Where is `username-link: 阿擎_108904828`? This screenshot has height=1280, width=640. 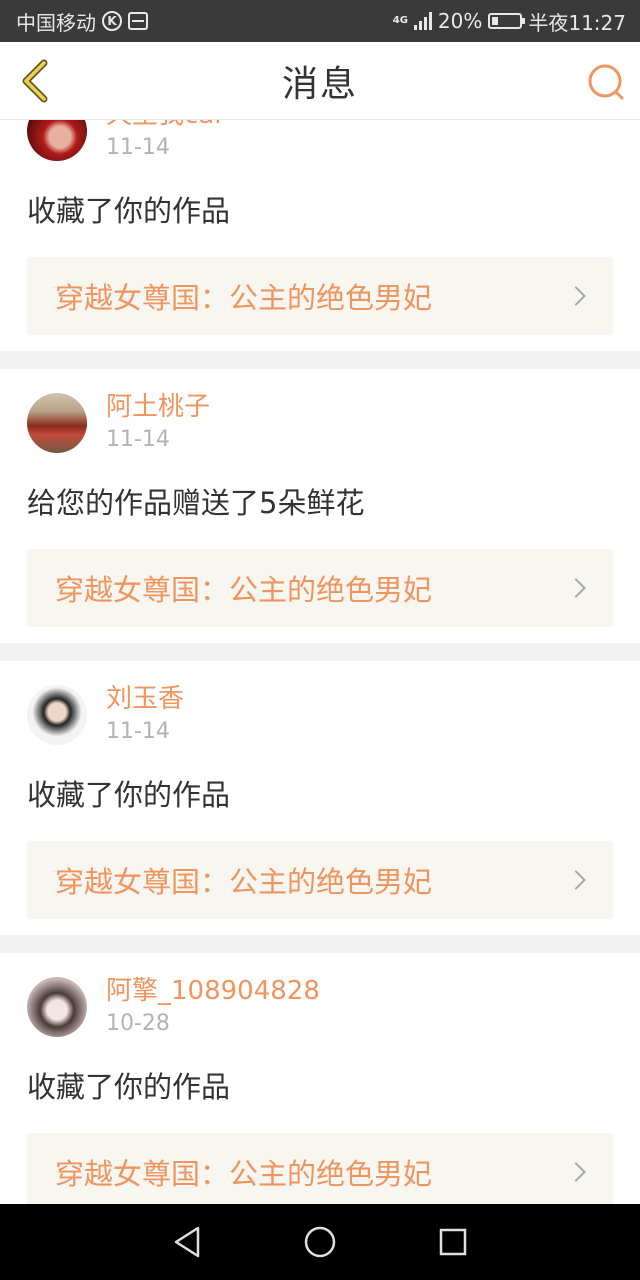 username-link: 阿擎_108904828 is located at coordinates (213, 991).